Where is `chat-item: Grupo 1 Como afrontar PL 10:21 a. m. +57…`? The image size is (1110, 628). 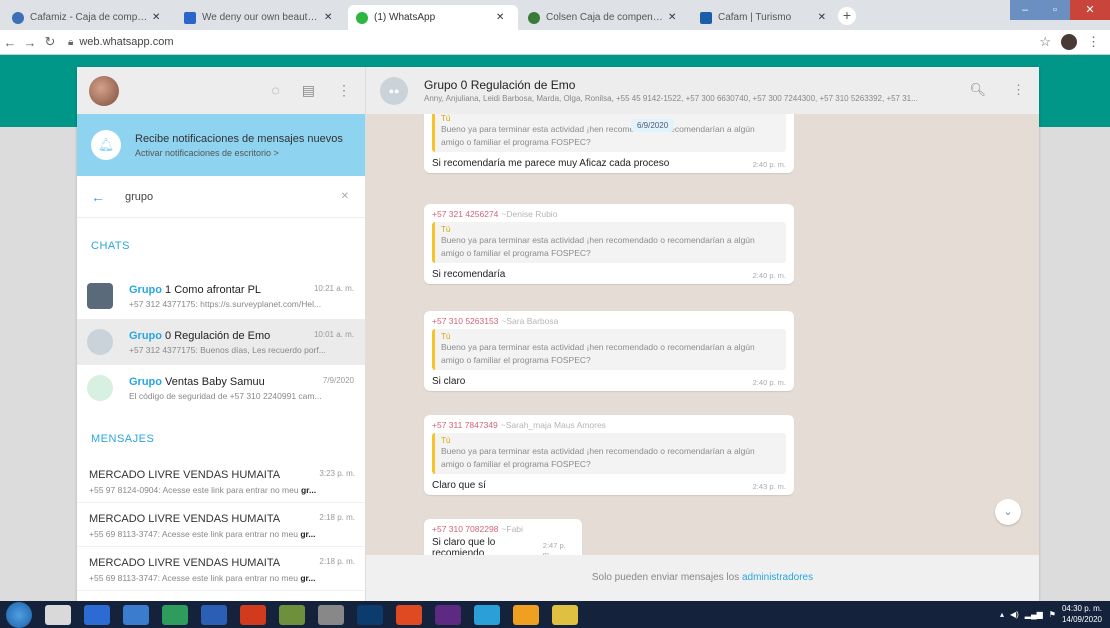
chat-item: Grupo 1 Como afrontar PL 10:21 a. m. +57… is located at coordinates (221, 296).